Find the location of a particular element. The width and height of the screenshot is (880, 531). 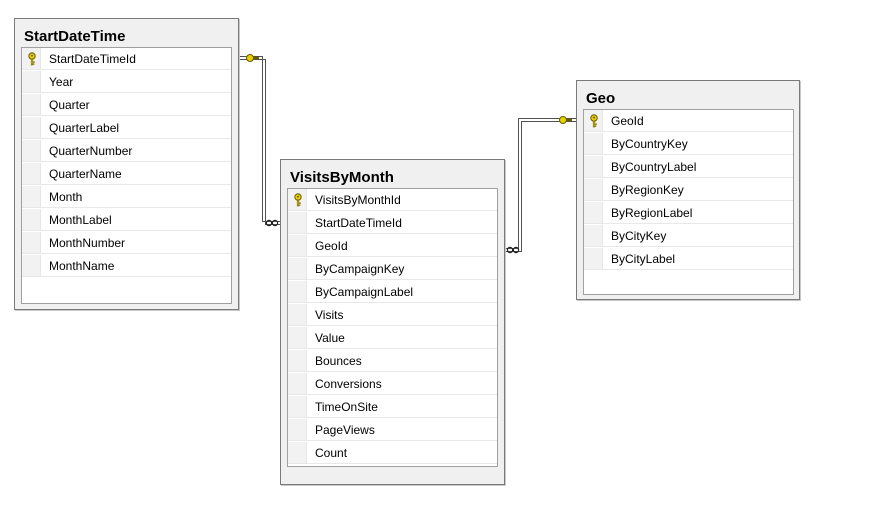

relationship-startdatetime-visitsbymonth is located at coordinates (259, 140).